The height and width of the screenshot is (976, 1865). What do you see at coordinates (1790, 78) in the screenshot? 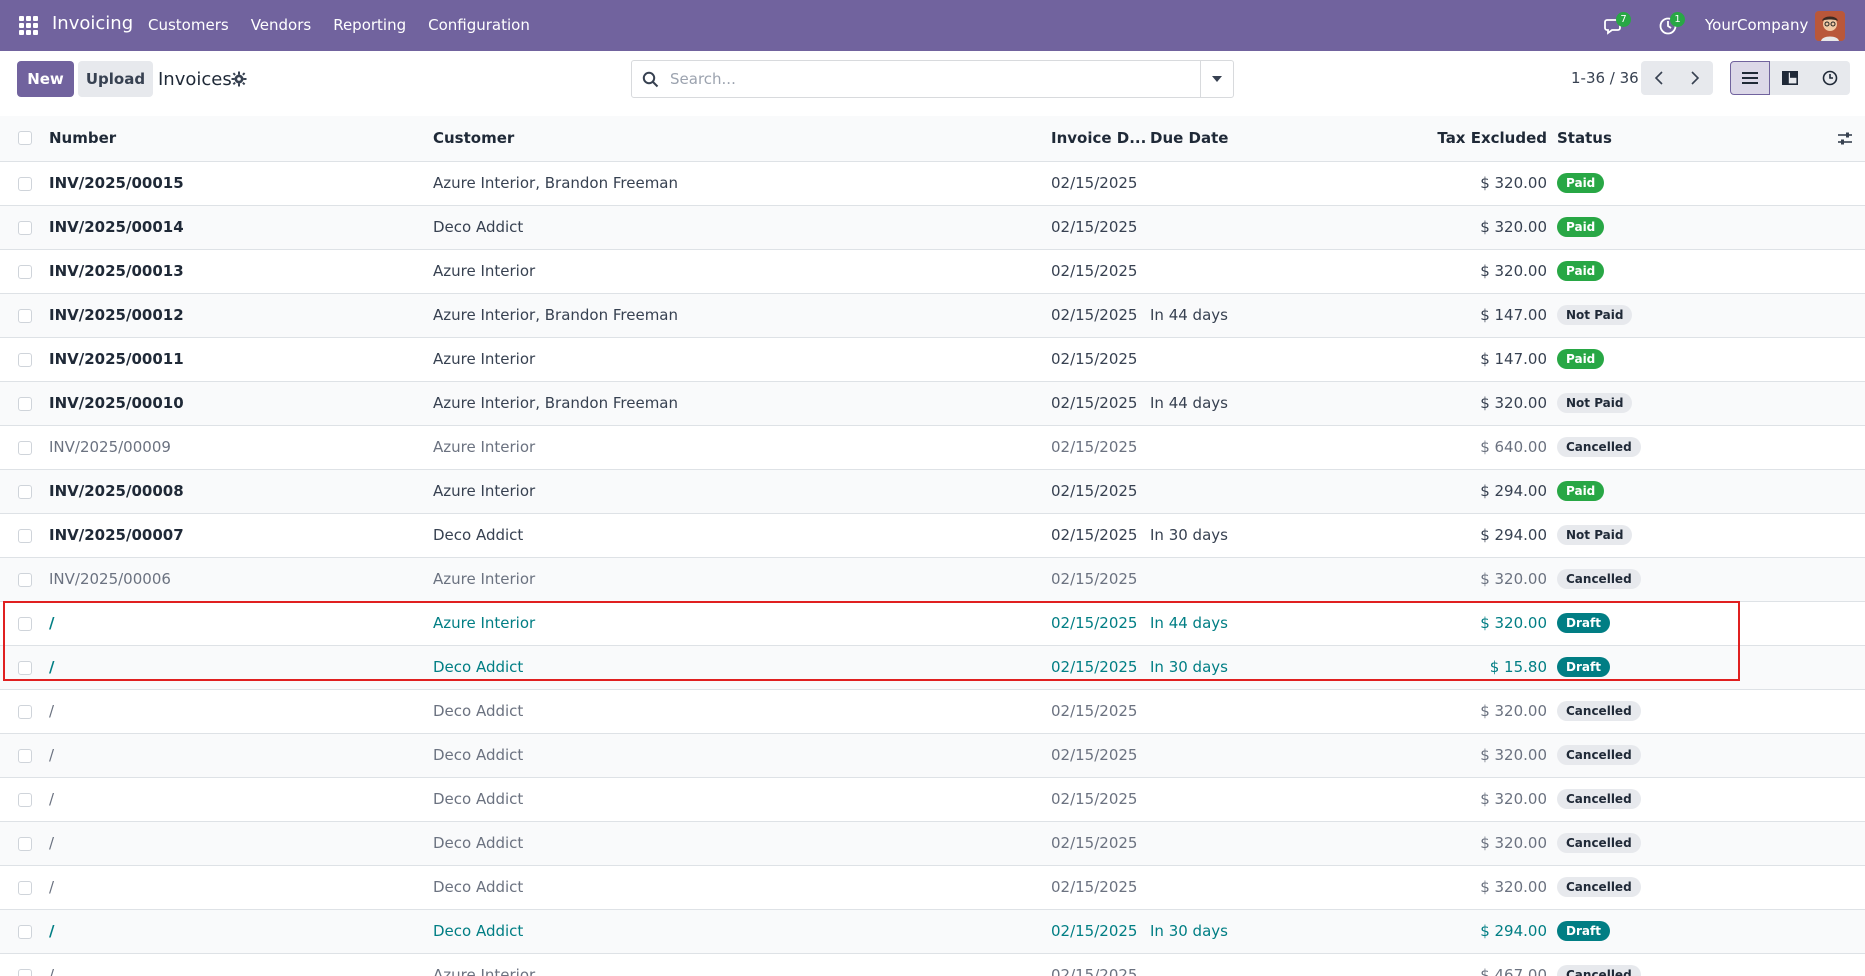
I see `kanban-view-button` at bounding box center [1790, 78].